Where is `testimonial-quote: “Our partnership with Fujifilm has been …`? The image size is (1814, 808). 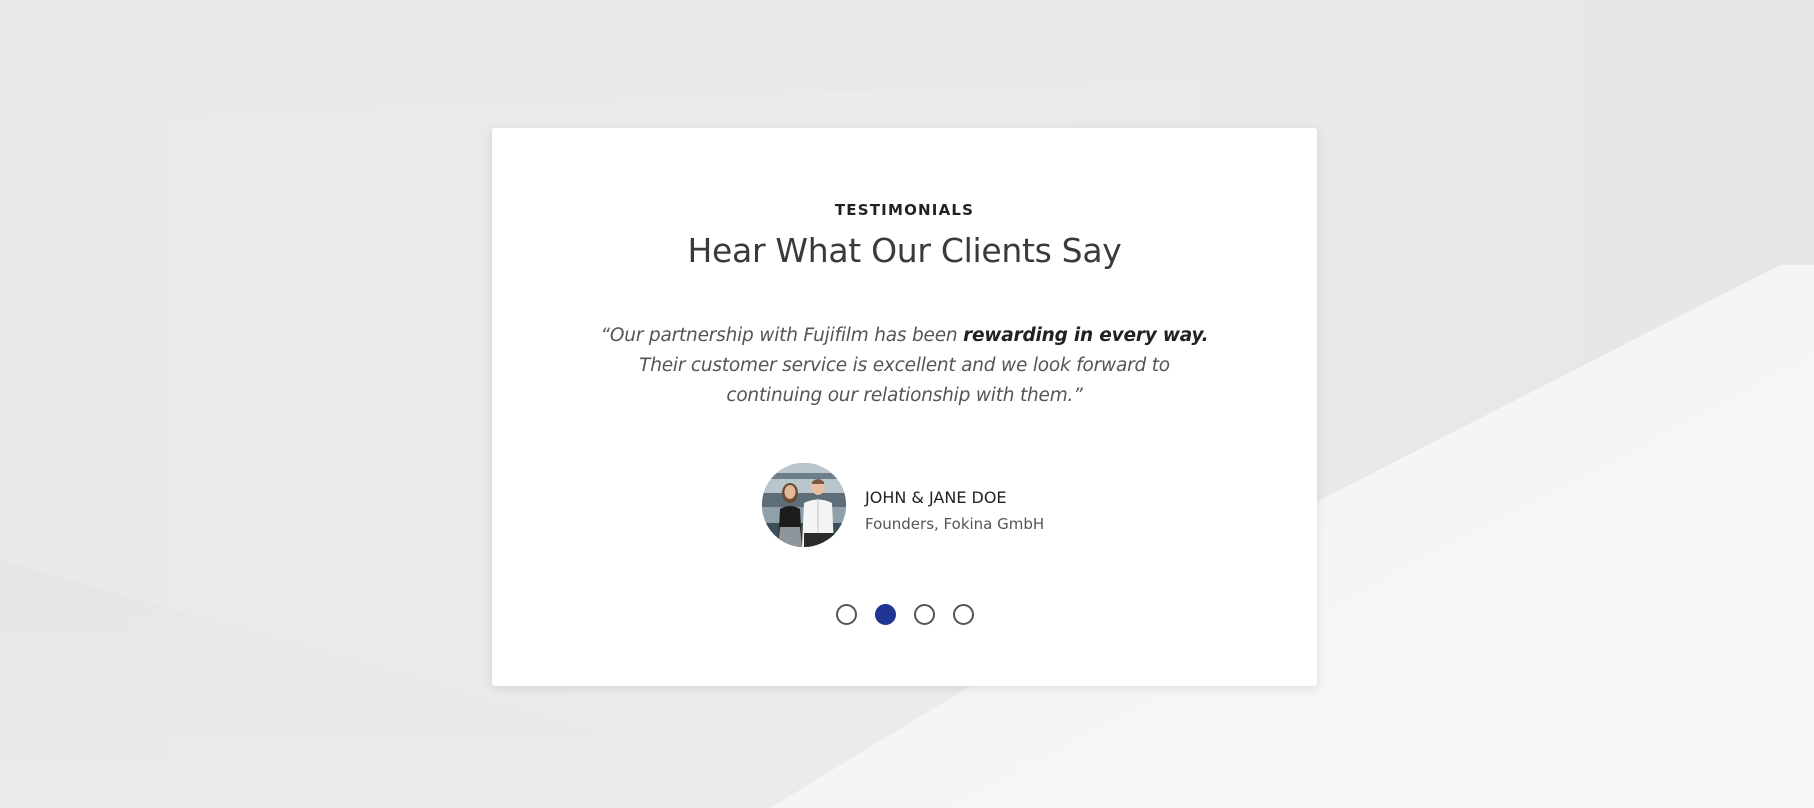 testimonial-quote: “Our partnership with Fujifilm has been … is located at coordinates (904, 366).